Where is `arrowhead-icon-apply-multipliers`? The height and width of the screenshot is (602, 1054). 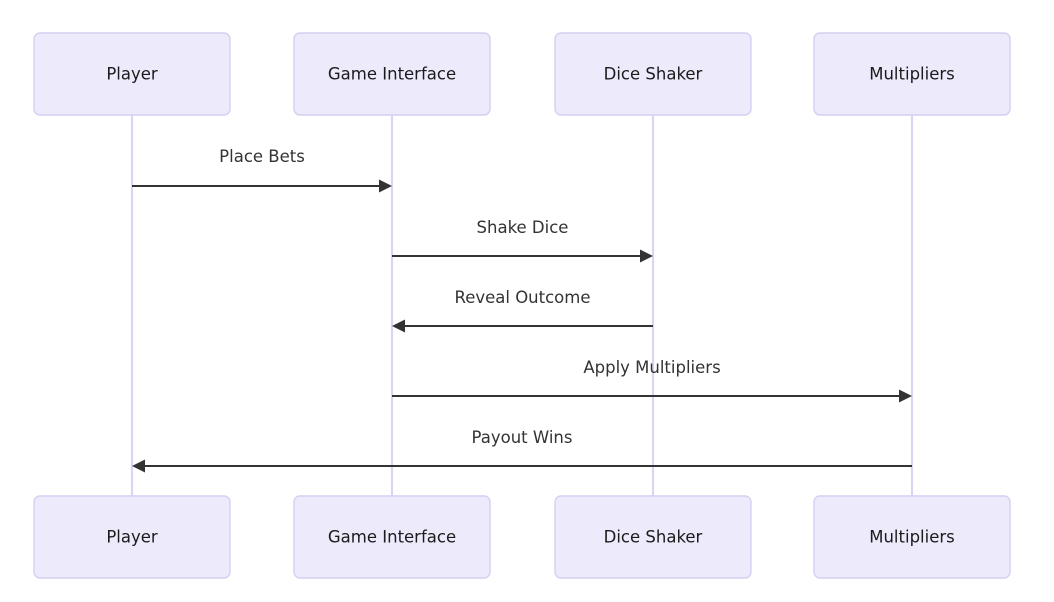
arrowhead-icon-apply-multipliers is located at coordinates (905, 396).